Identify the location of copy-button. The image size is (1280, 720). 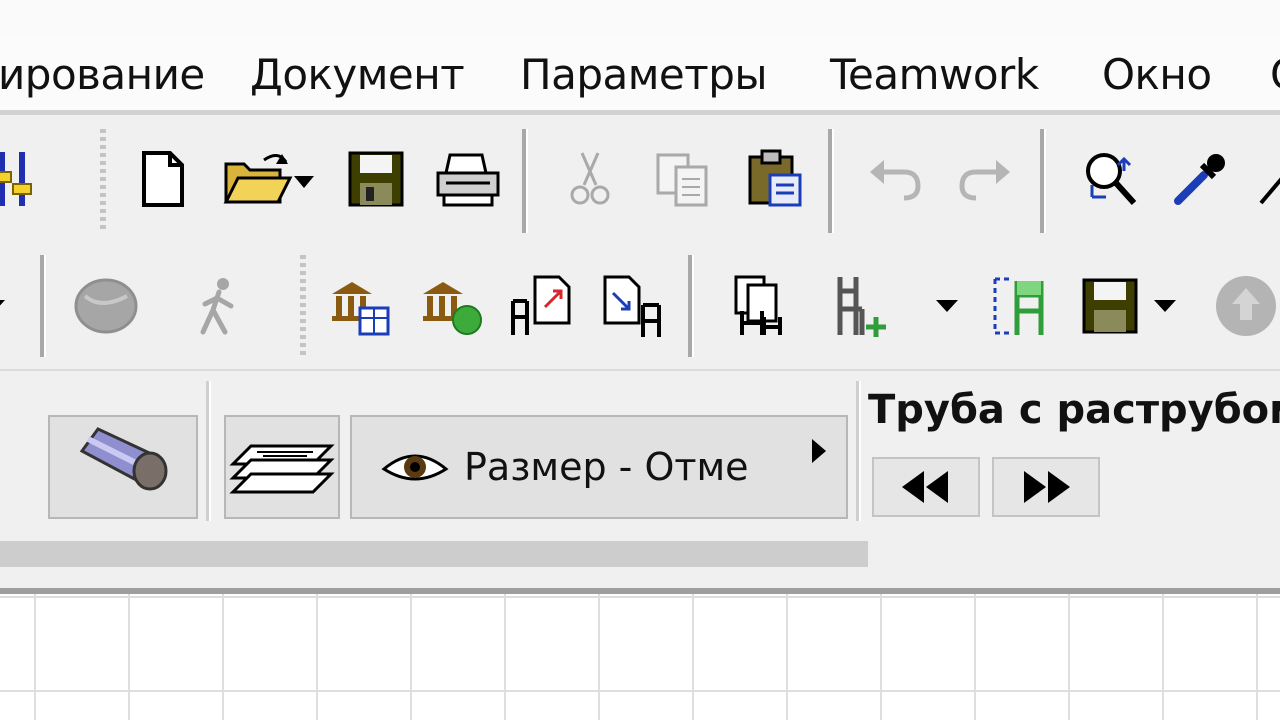
(682, 179).